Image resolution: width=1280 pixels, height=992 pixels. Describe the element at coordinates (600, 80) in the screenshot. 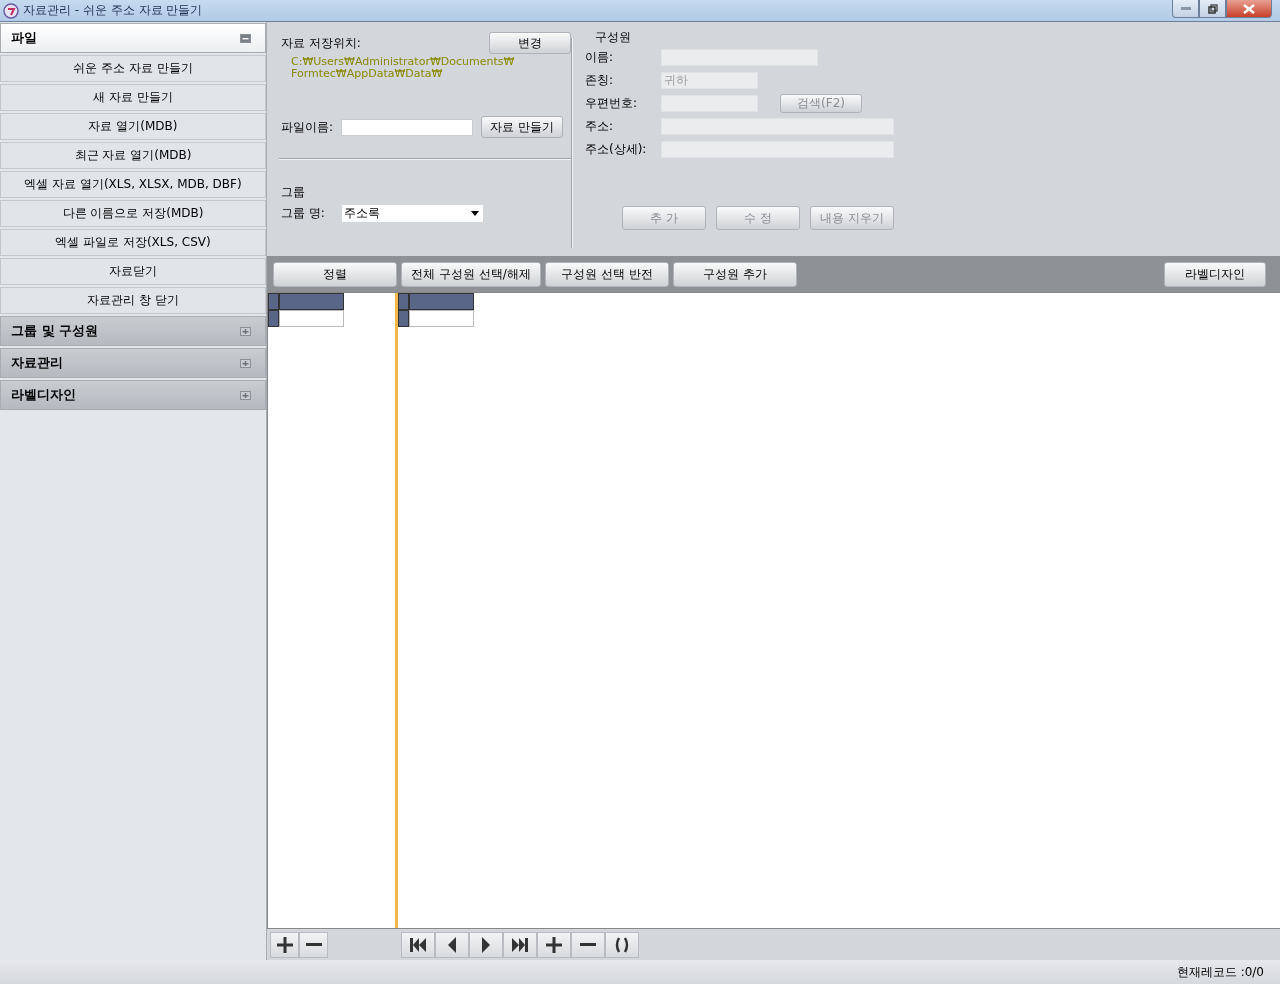

I see `field-label: 존칭:` at that location.